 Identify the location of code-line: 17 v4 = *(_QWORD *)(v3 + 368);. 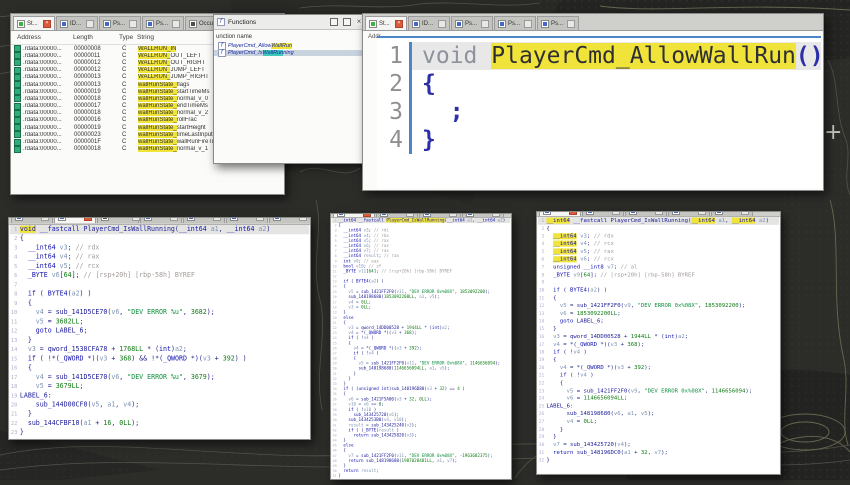
(658, 345).